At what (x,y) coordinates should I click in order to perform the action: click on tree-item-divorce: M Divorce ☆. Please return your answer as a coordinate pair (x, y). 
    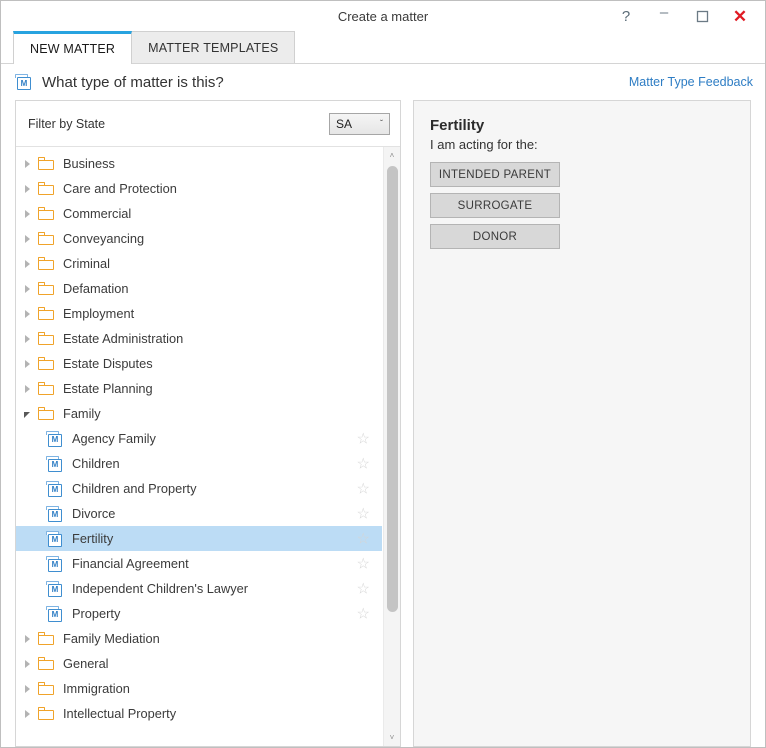
    Looking at the image, I should click on (199, 513).